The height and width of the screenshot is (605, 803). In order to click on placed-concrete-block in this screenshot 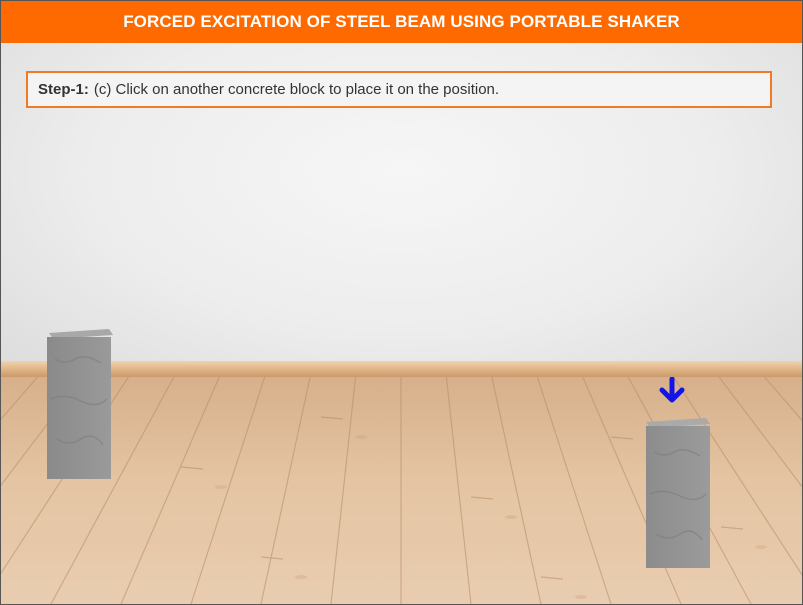, I will do `click(80, 405)`.